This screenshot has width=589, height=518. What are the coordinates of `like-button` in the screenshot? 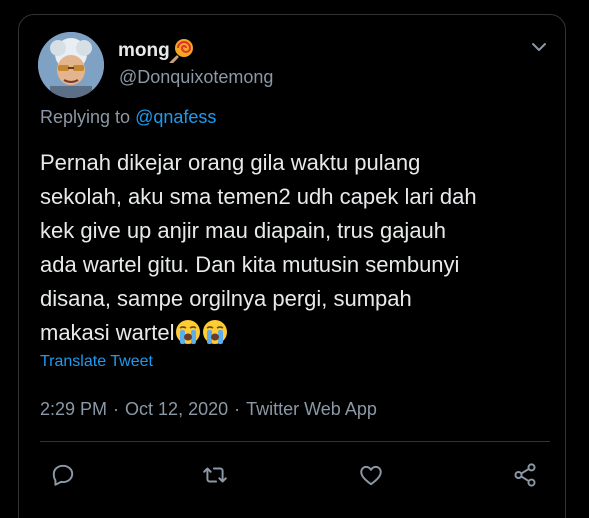 It's located at (371, 475).